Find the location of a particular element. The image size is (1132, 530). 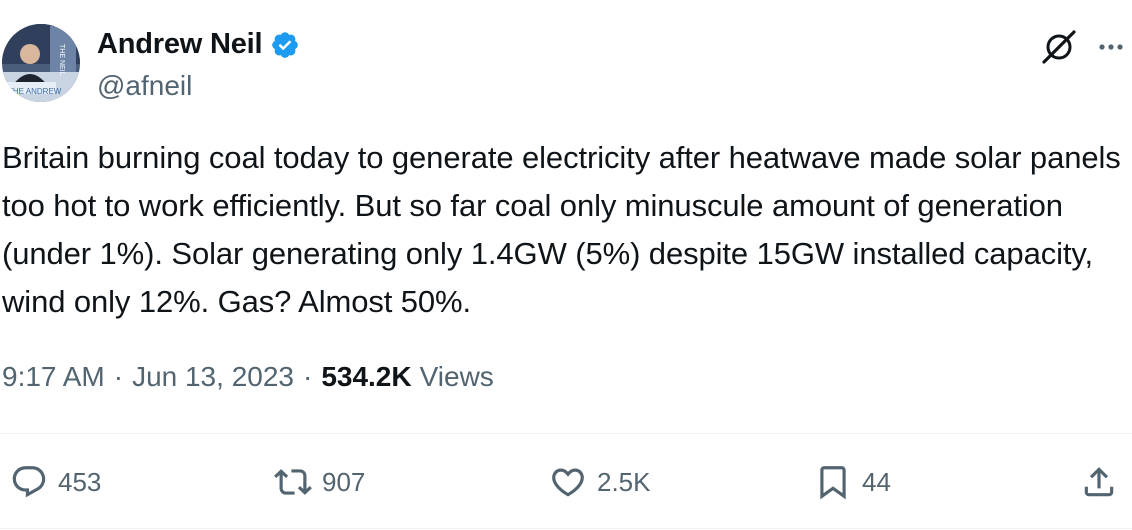

grok-icon is located at coordinates (1059, 47).